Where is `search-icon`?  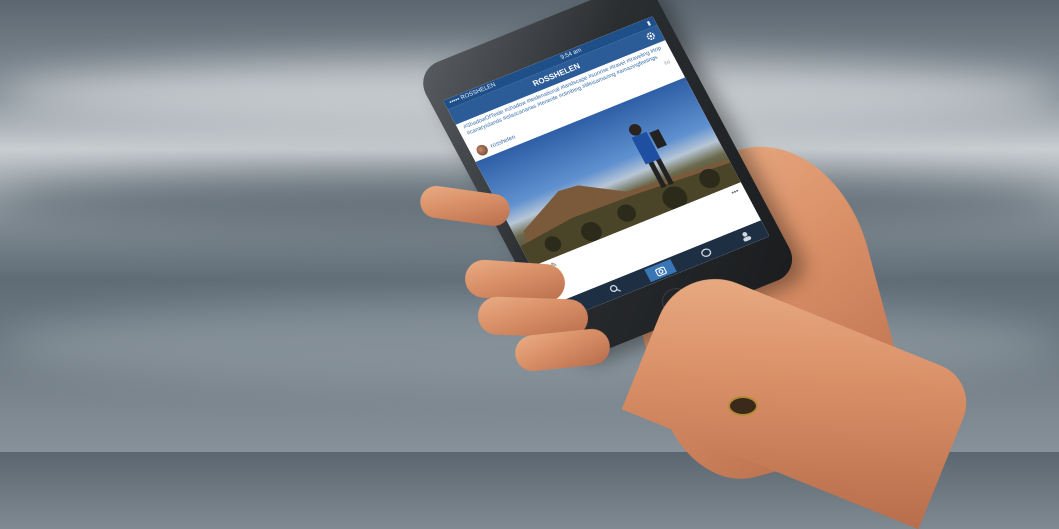 search-icon is located at coordinates (615, 289).